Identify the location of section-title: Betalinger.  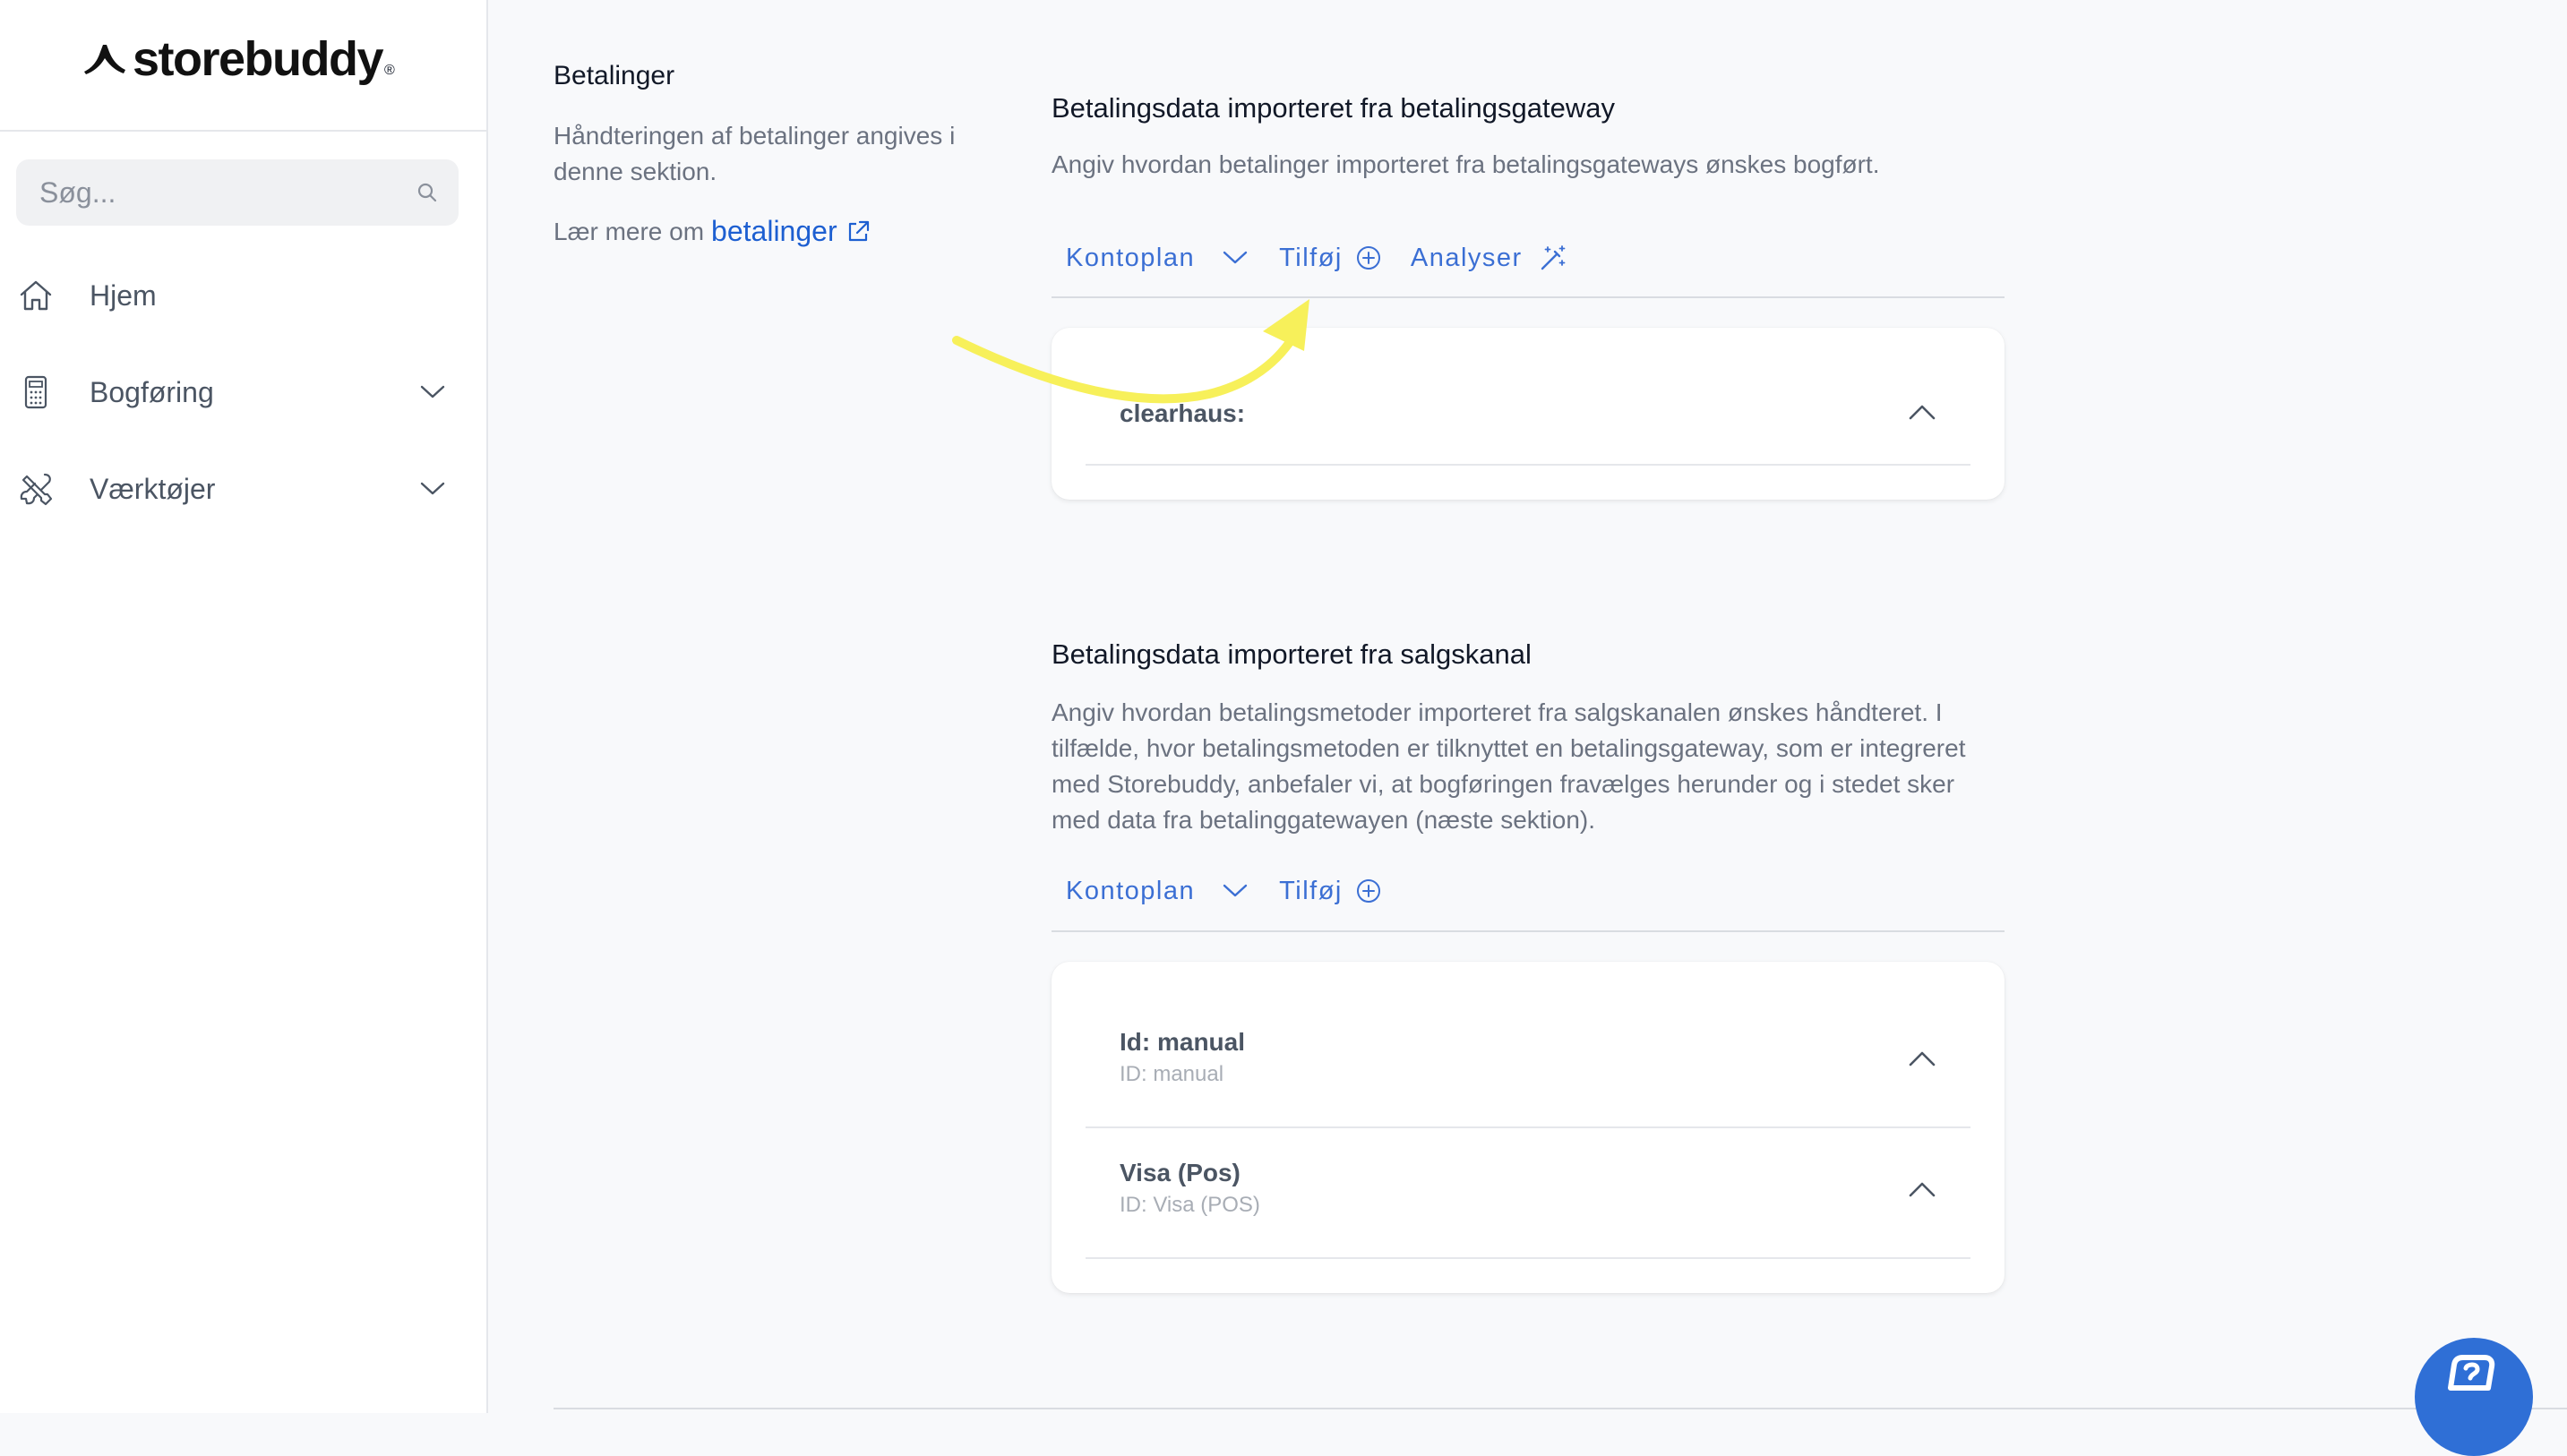
(614, 75).